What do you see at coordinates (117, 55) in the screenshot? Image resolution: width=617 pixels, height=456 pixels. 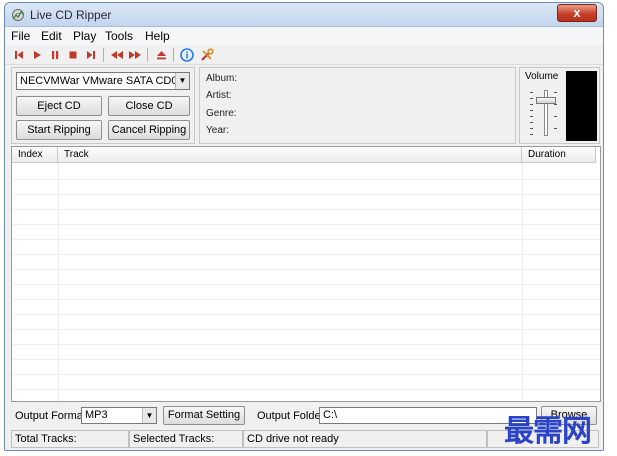 I see `rewind-icon` at bounding box center [117, 55].